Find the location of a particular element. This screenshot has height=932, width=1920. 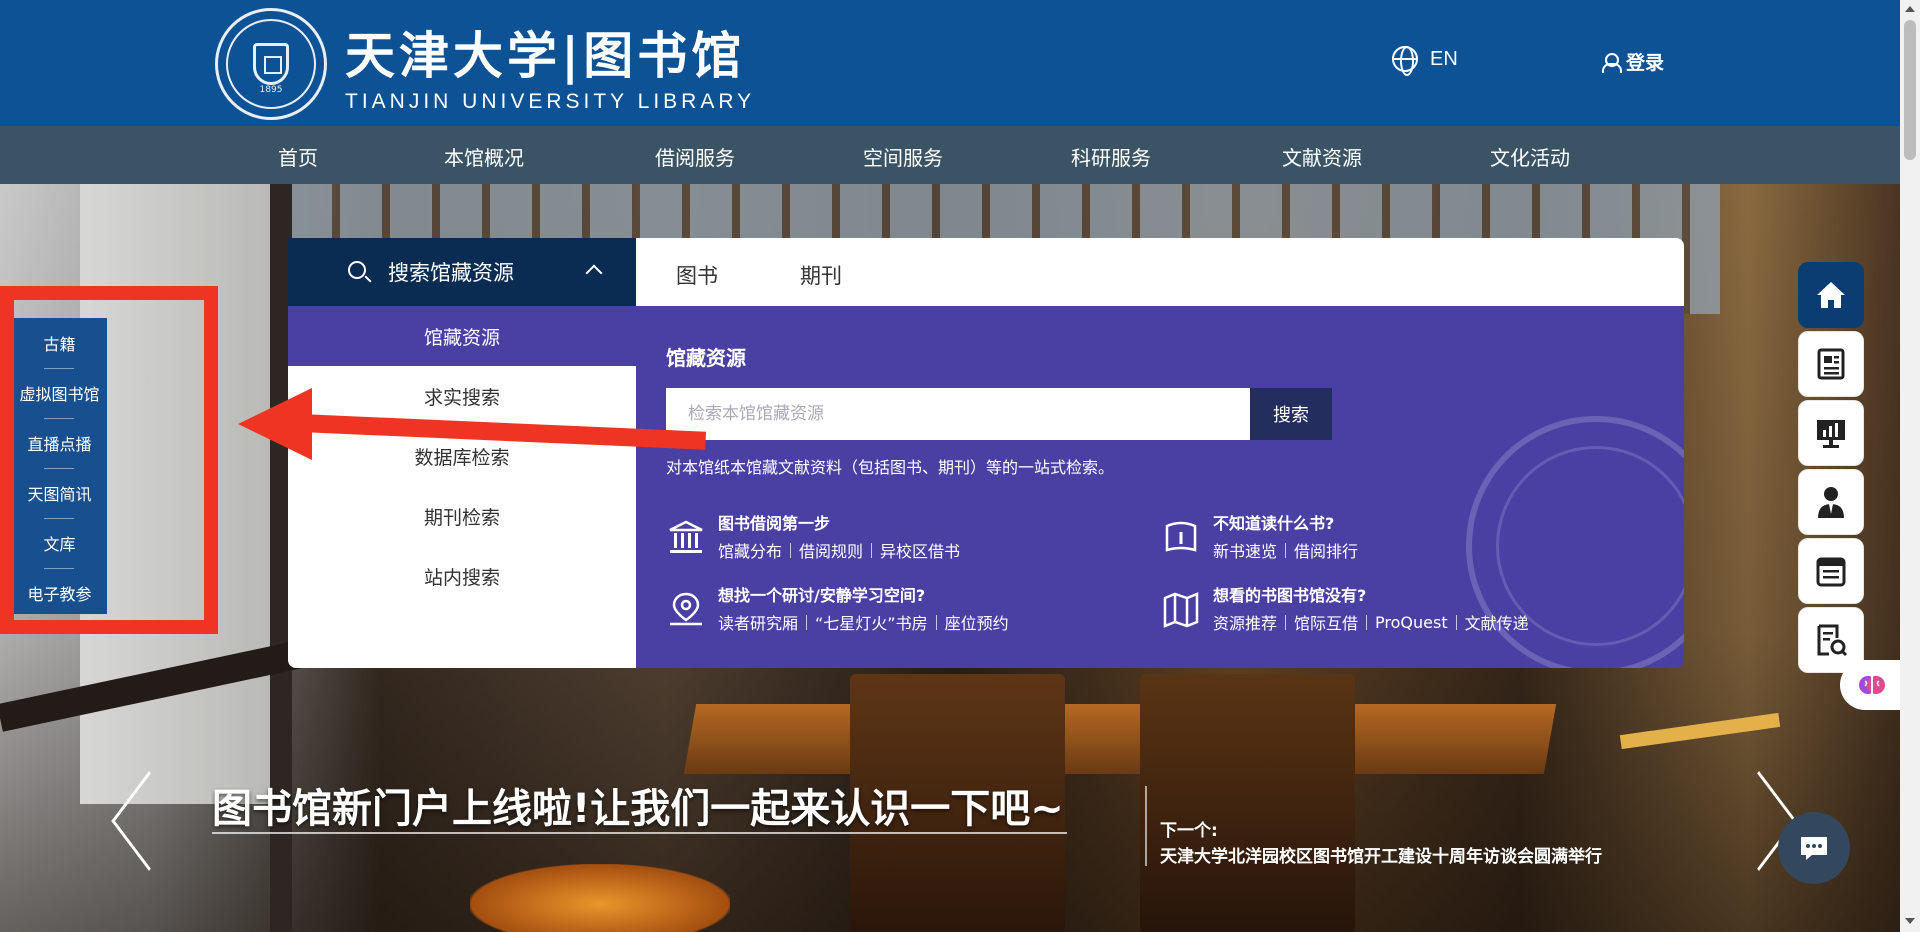

link-borrowing-ranking: 借阅排行 is located at coordinates (1326, 550).